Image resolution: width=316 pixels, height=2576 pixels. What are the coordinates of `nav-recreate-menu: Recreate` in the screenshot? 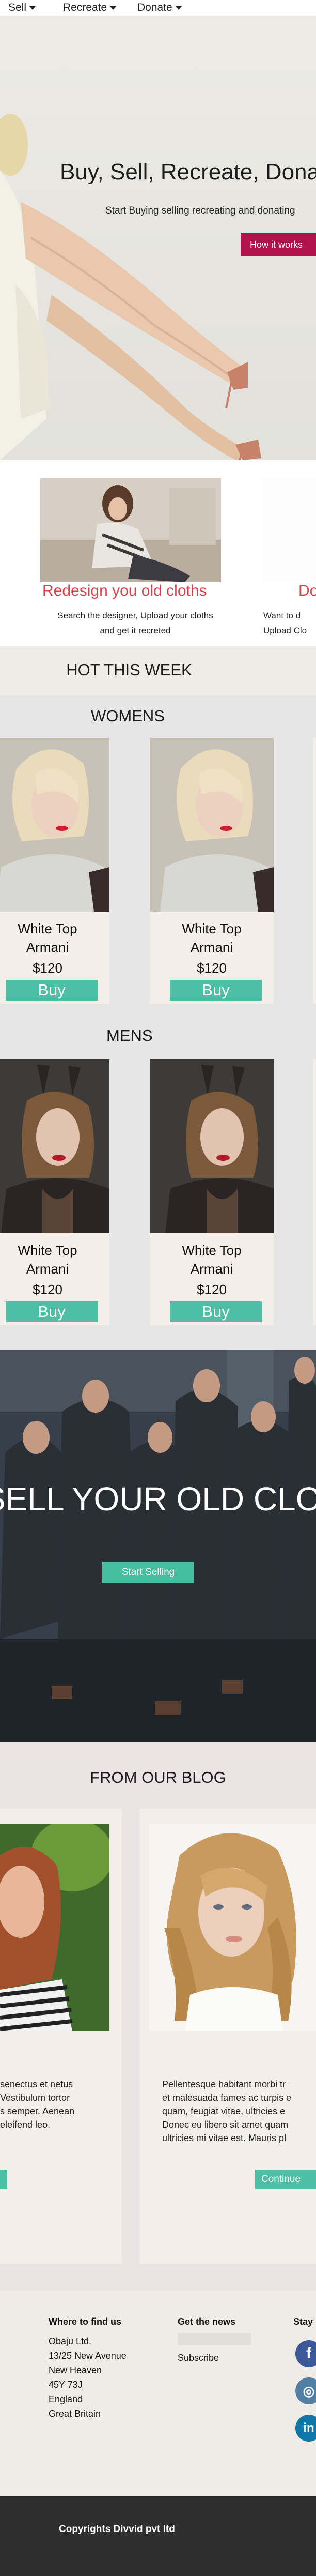 It's located at (90, 8).